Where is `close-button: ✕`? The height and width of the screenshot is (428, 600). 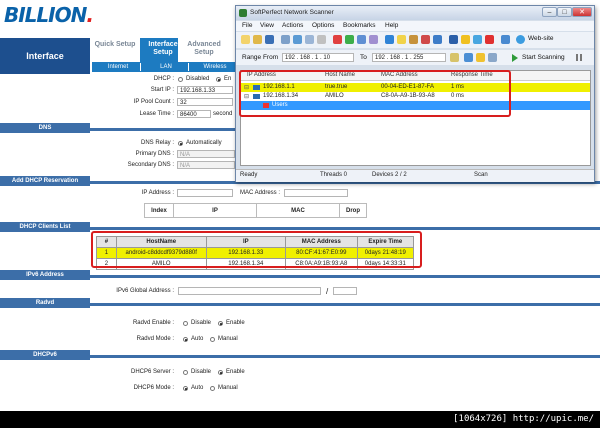 close-button: ✕ is located at coordinates (582, 12).